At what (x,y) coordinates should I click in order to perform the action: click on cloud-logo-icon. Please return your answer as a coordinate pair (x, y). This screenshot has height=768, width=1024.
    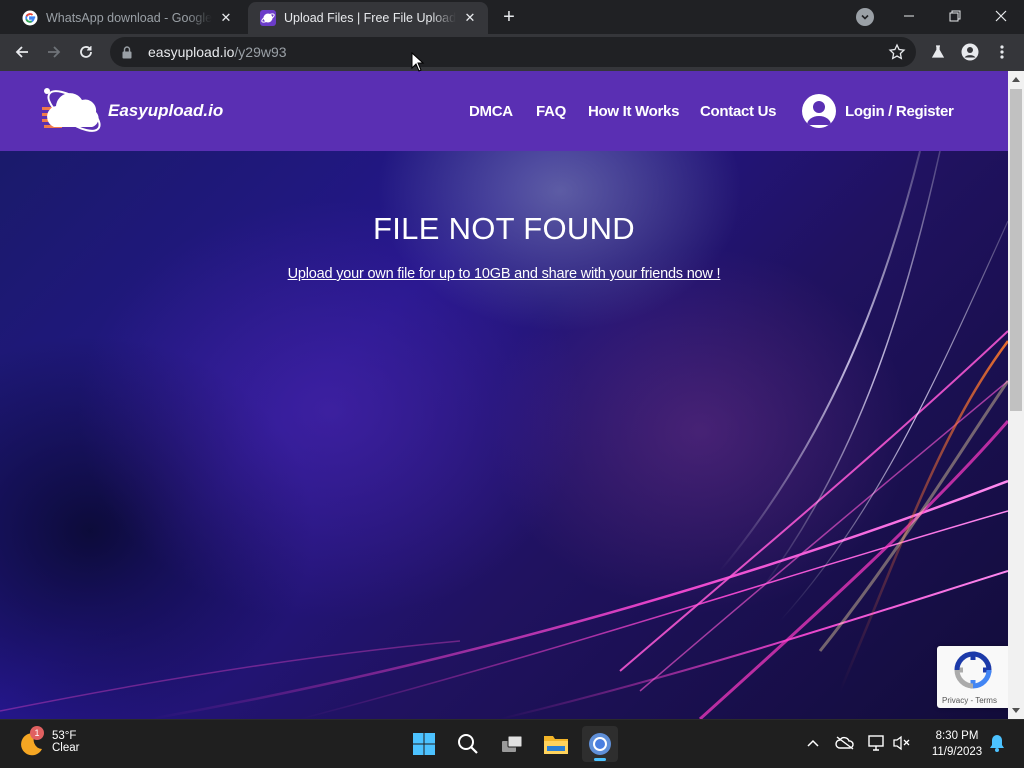
    Looking at the image, I should click on (71, 110).